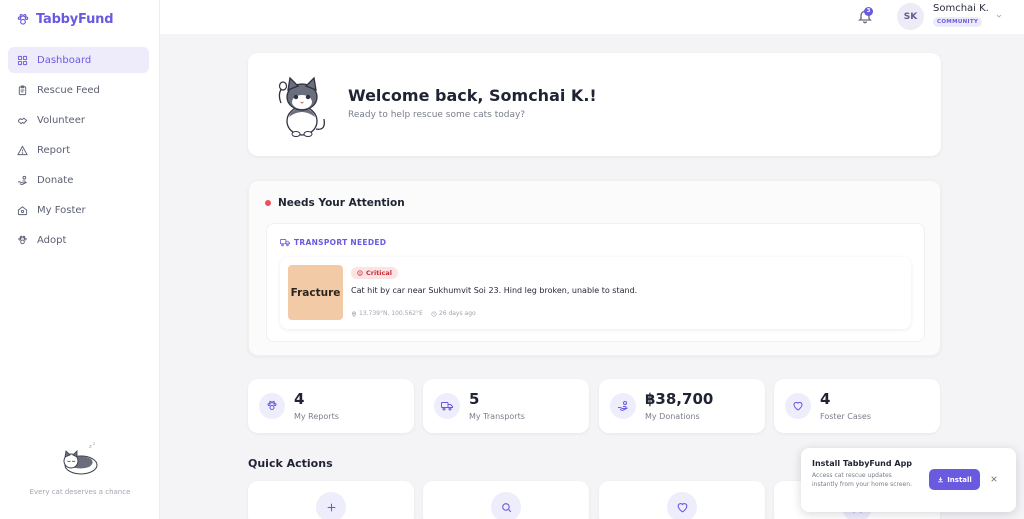 The height and width of the screenshot is (519, 1024). What do you see at coordinates (290, 463) in the screenshot?
I see `quick-actions-title: Quick Actions` at bounding box center [290, 463].